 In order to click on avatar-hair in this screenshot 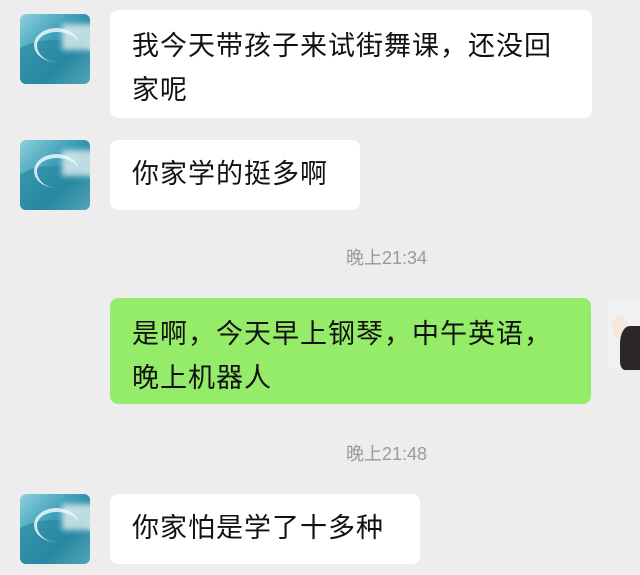, I will do `click(630, 348)`.